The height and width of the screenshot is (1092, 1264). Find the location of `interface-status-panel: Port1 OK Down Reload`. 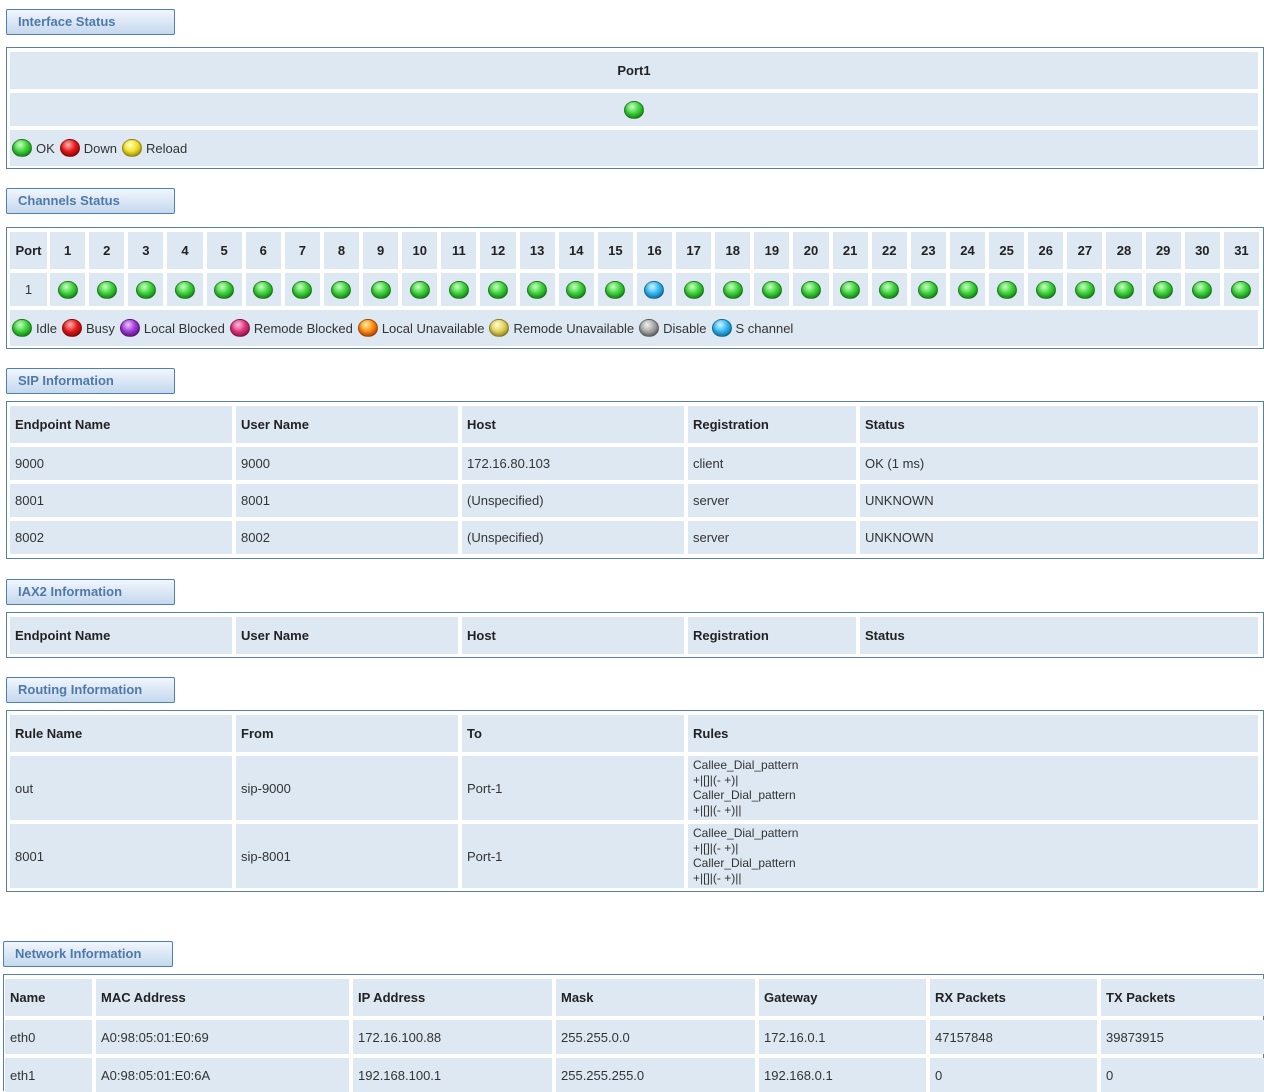

interface-status-panel: Port1 OK Down Reload is located at coordinates (635, 108).